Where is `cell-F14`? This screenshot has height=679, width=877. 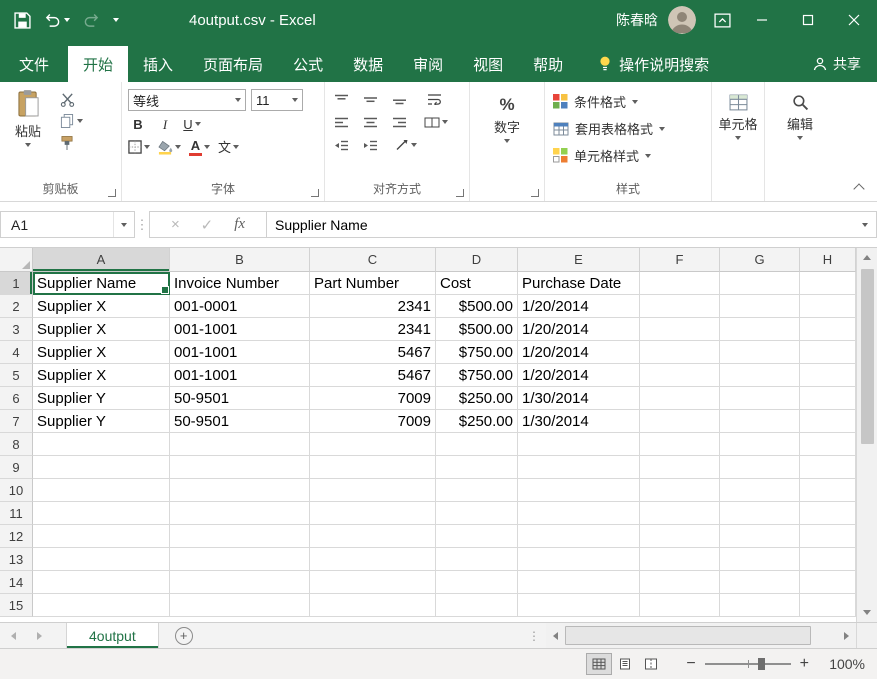 cell-F14 is located at coordinates (680, 582).